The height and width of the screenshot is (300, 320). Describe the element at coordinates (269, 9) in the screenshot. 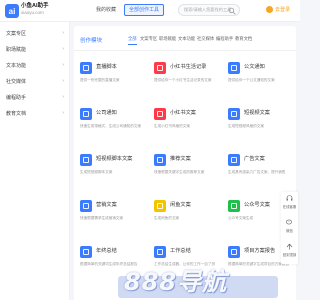

I see `user-icon` at that location.